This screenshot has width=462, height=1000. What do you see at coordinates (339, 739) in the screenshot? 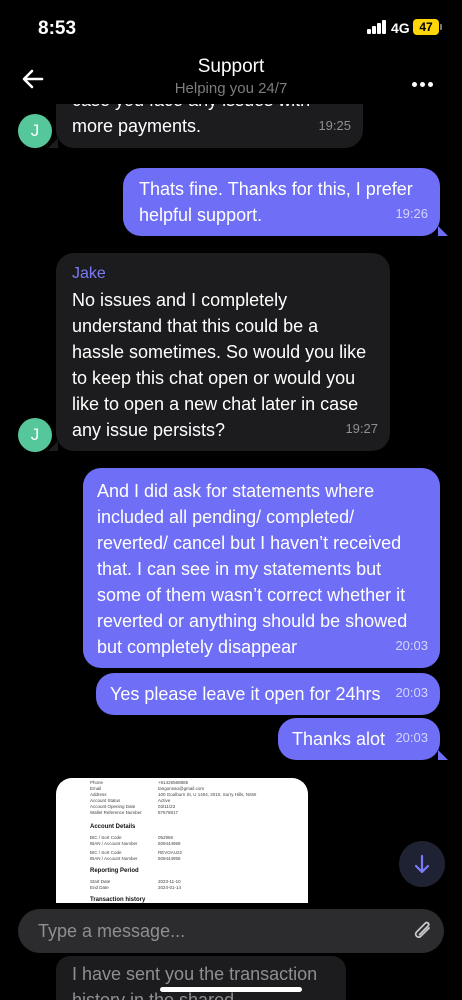
I see `message-text: Thanks alot` at bounding box center [339, 739].